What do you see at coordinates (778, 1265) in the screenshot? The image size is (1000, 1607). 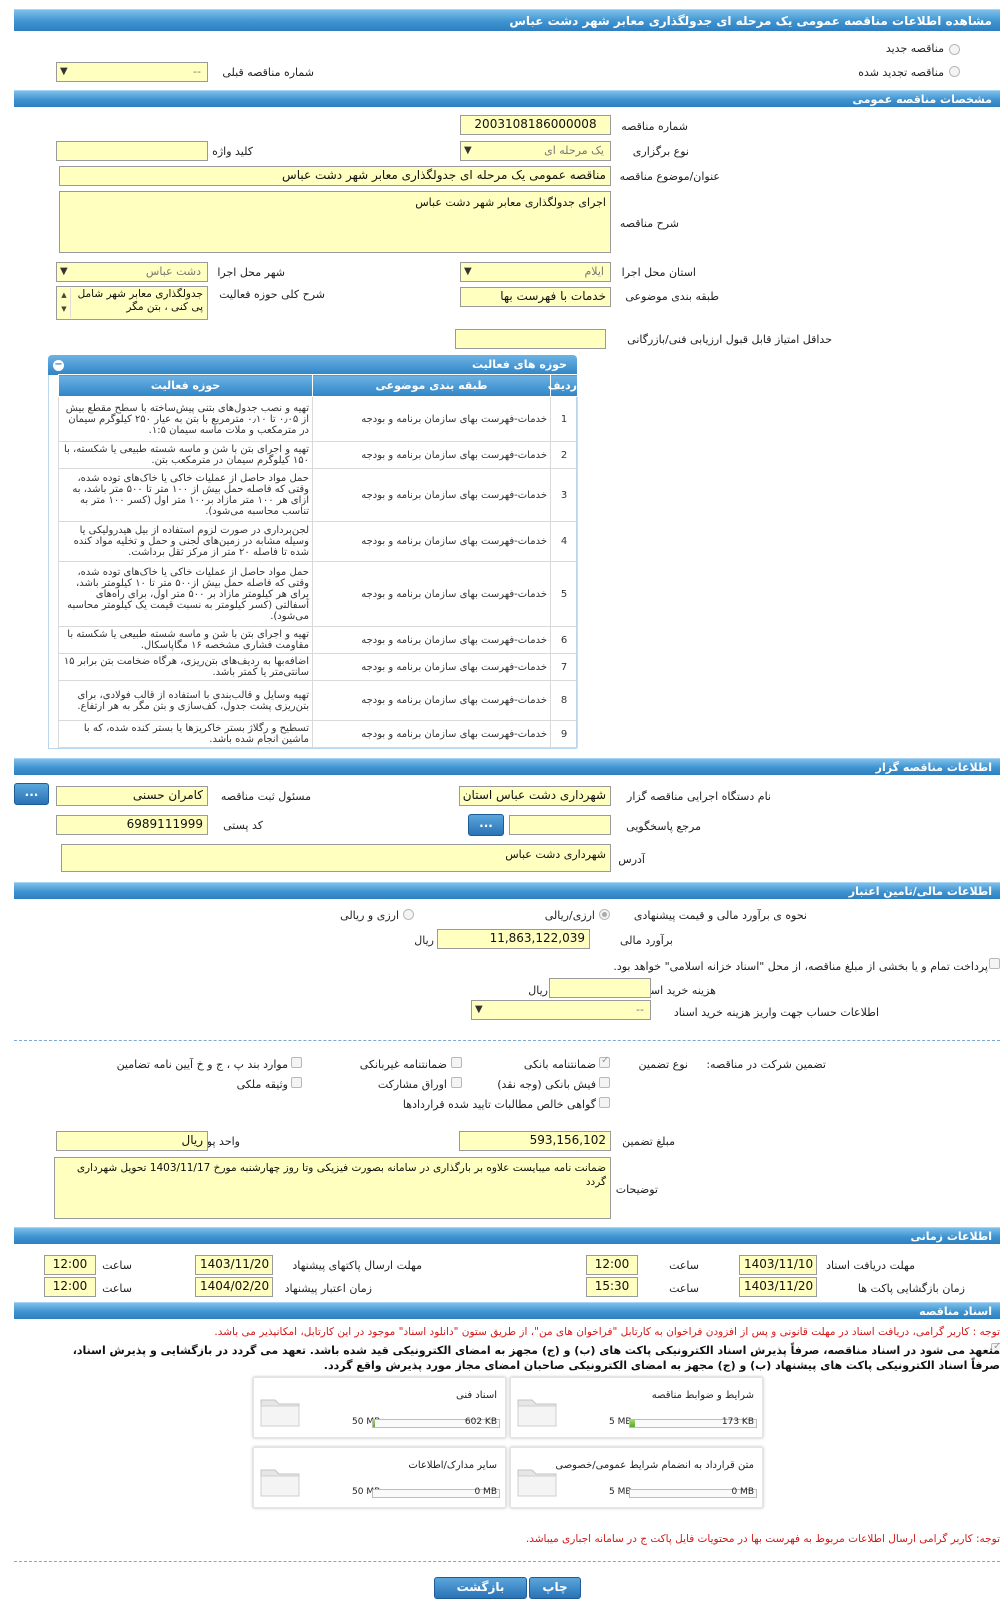 I see `doc-recv-date: 1403/11/10` at bounding box center [778, 1265].